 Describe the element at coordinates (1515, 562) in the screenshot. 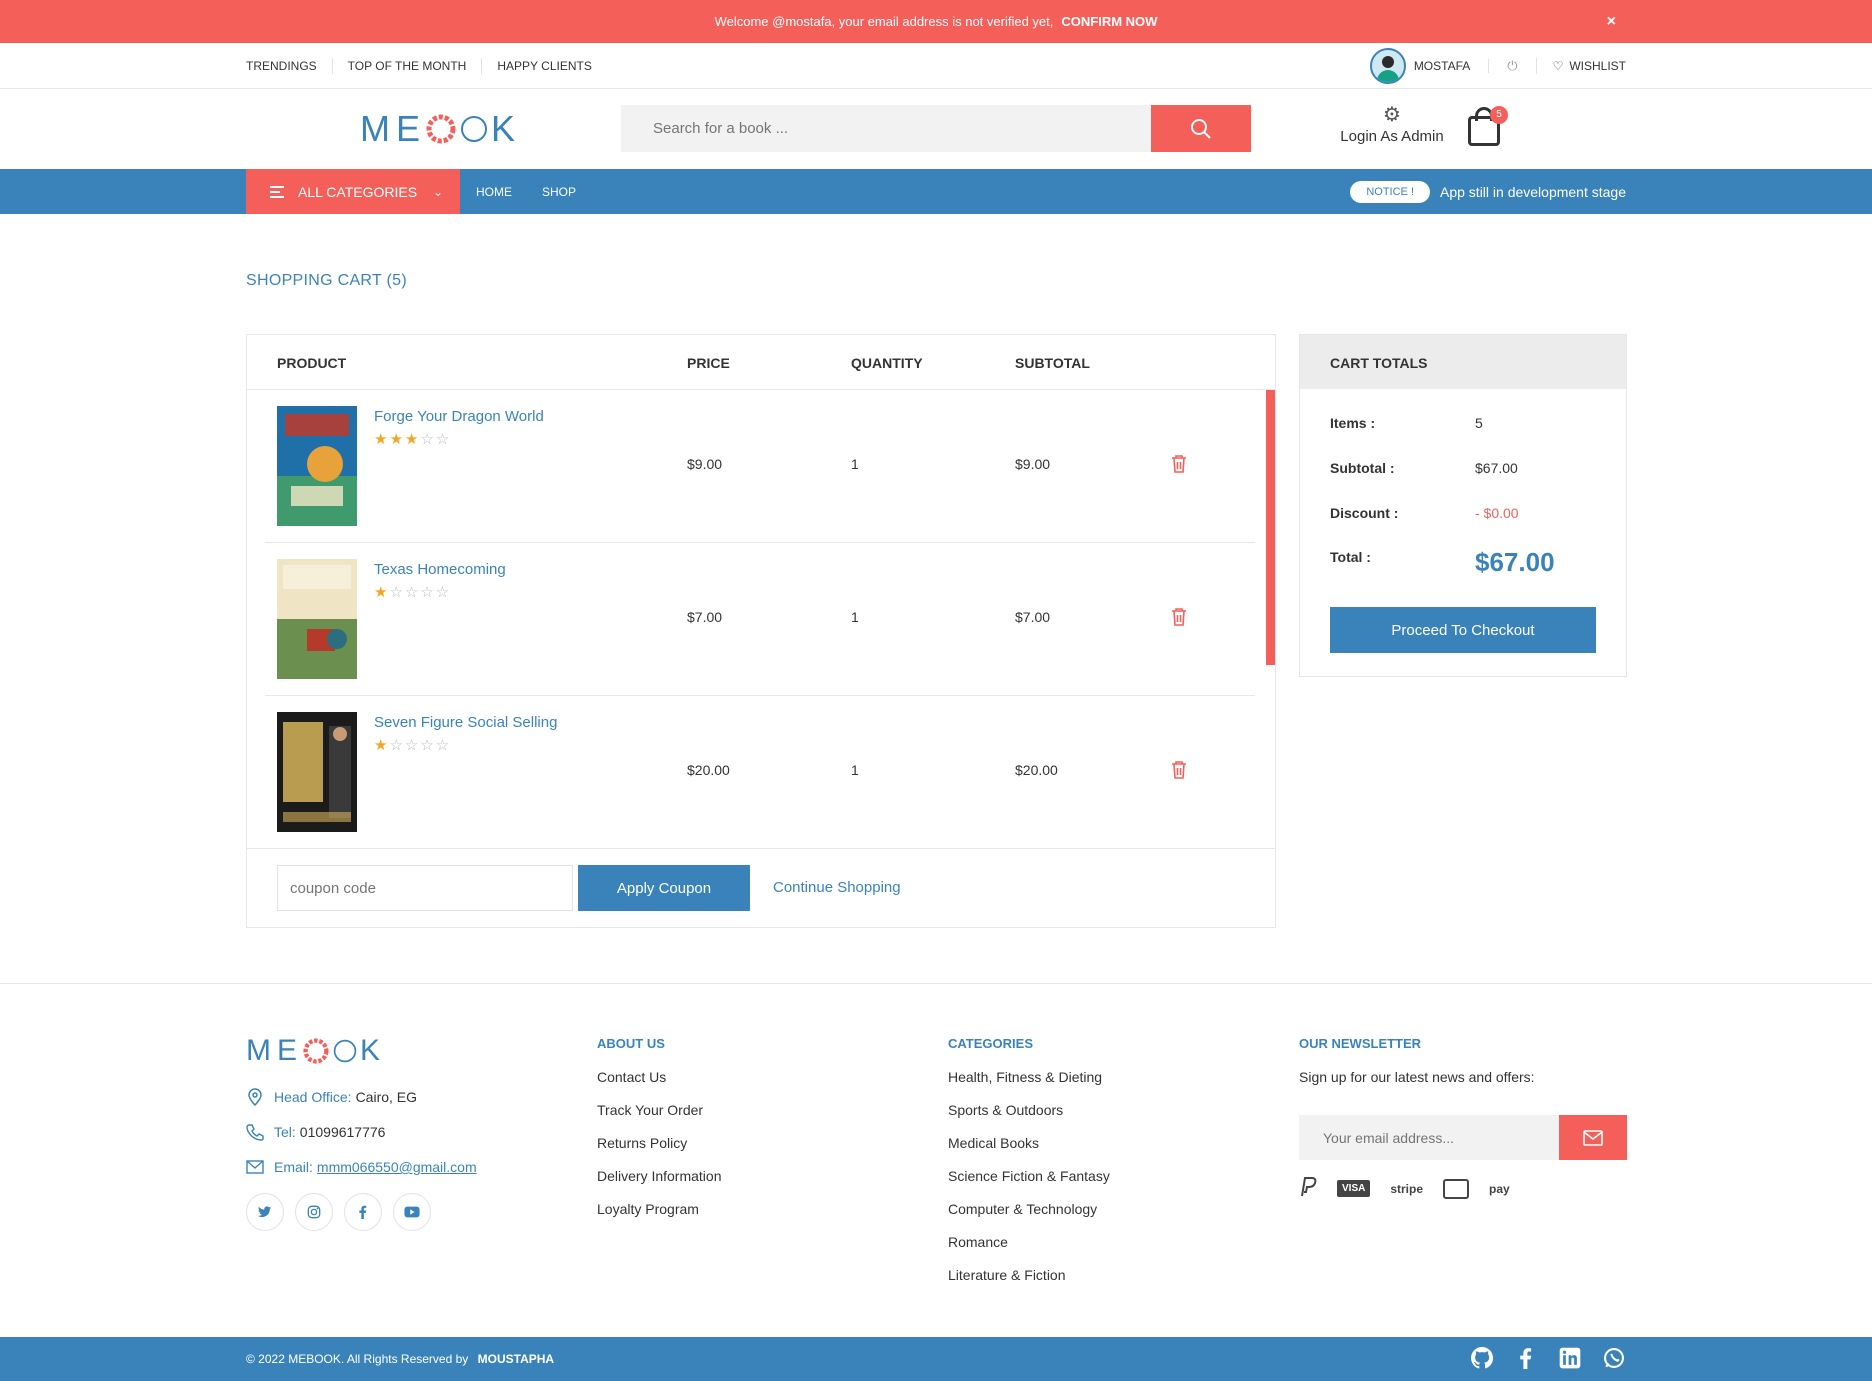

I see `total-value: $67.00` at that location.